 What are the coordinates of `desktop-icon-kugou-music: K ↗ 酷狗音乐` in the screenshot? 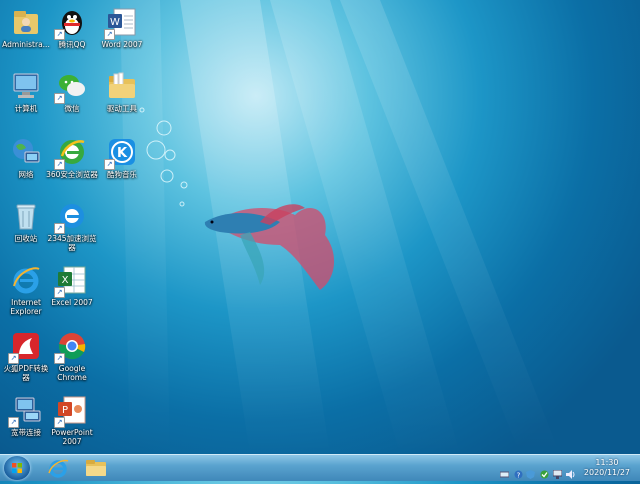 It's located at (122, 165).